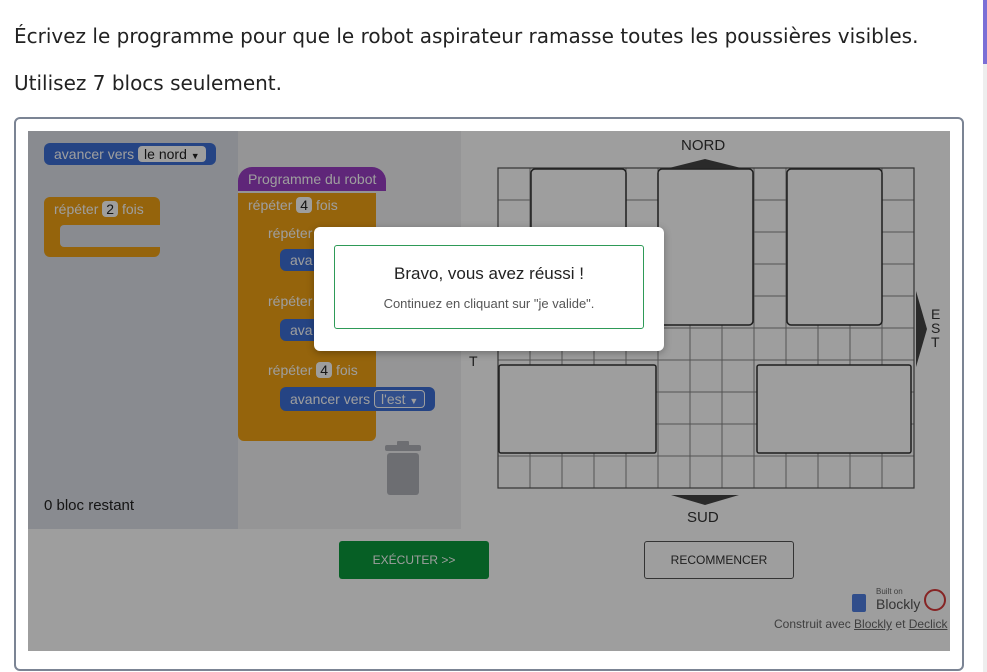 The width and height of the screenshot is (987, 672). I want to click on instruction-block-limit: Utilisez 7 blocs seulement., so click(148, 83).